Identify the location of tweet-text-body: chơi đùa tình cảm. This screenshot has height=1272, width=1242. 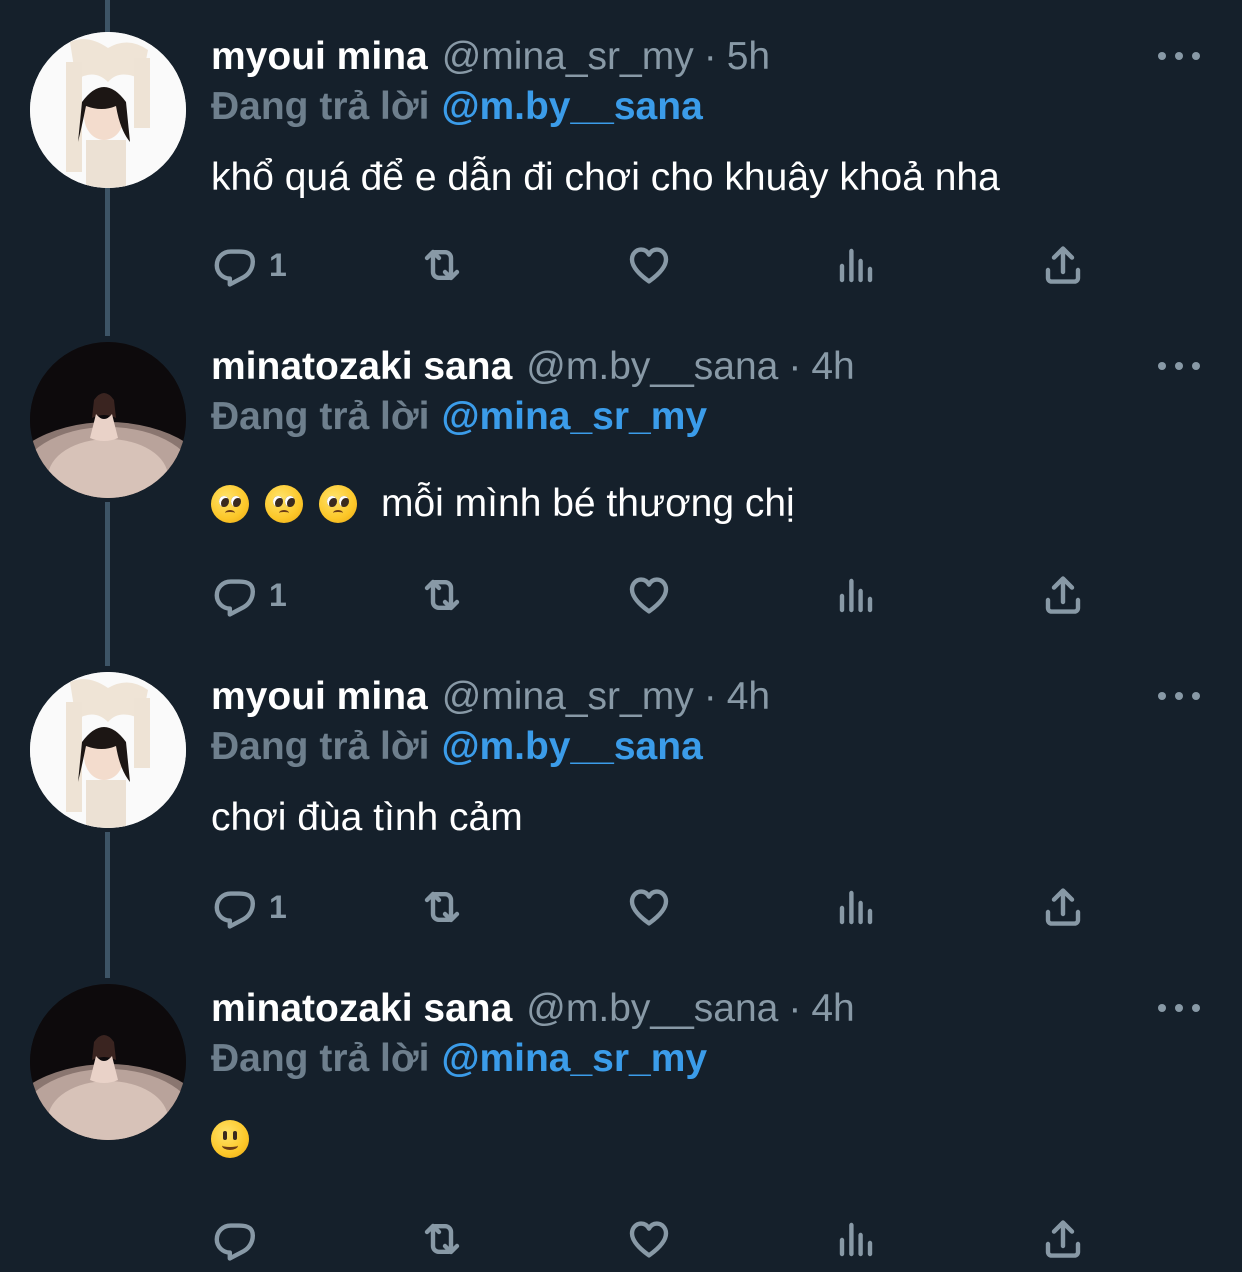
(367, 817).